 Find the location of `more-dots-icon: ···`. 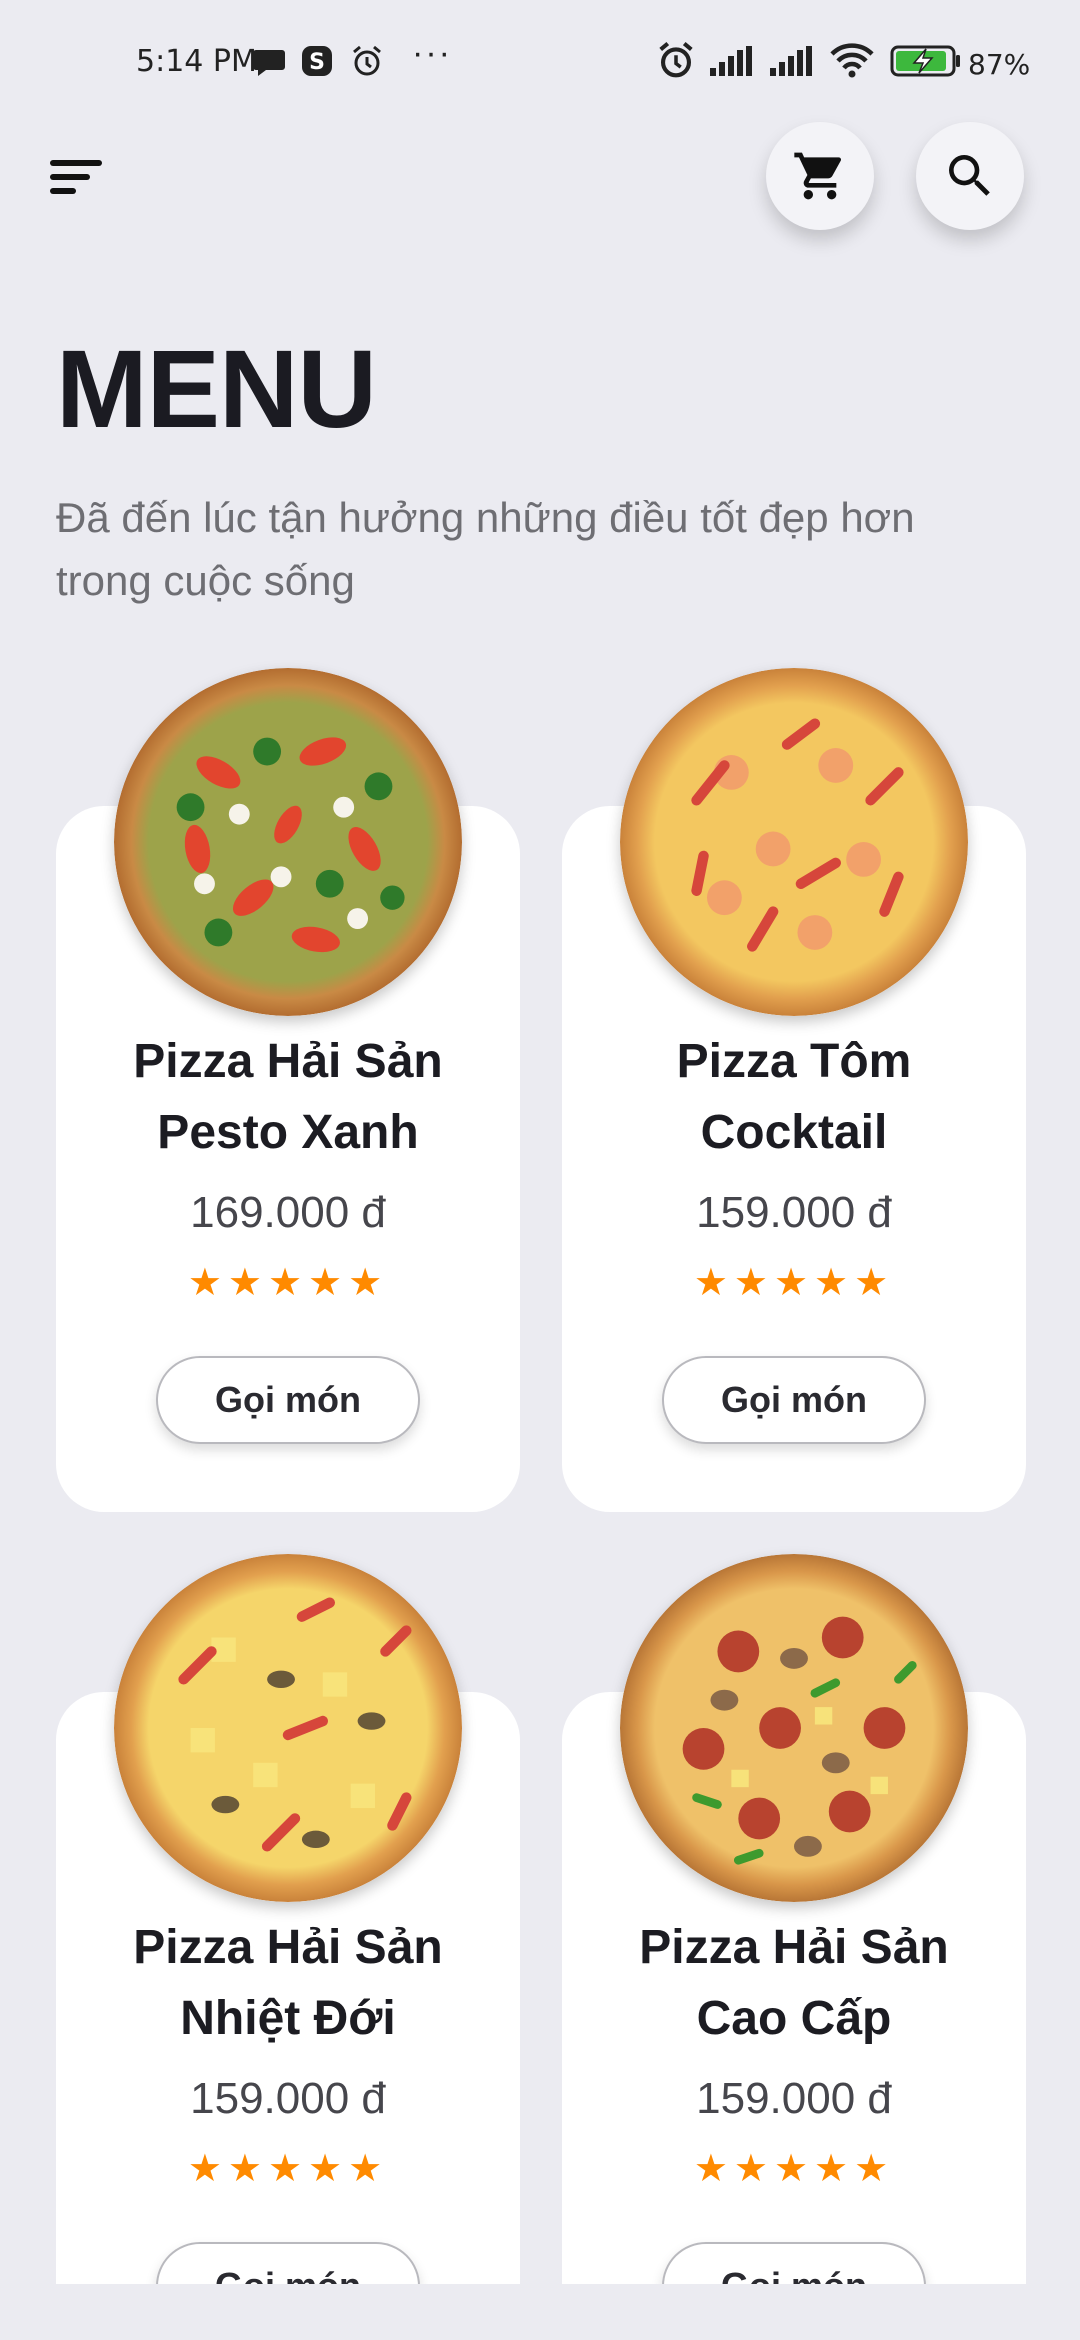

more-dots-icon: ··· is located at coordinates (432, 53).